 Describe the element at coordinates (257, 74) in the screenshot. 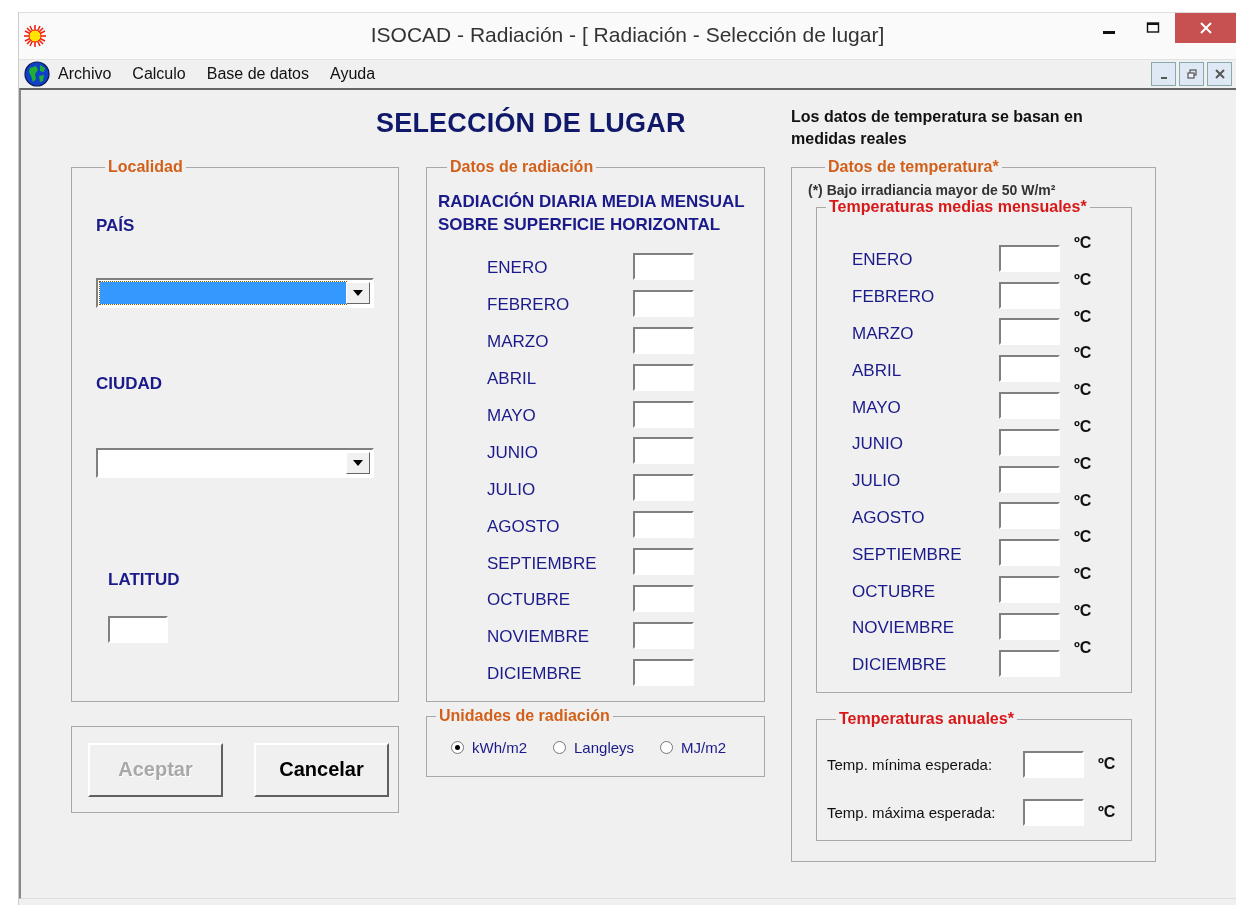

I see `menu-item: Base de datos` at that location.